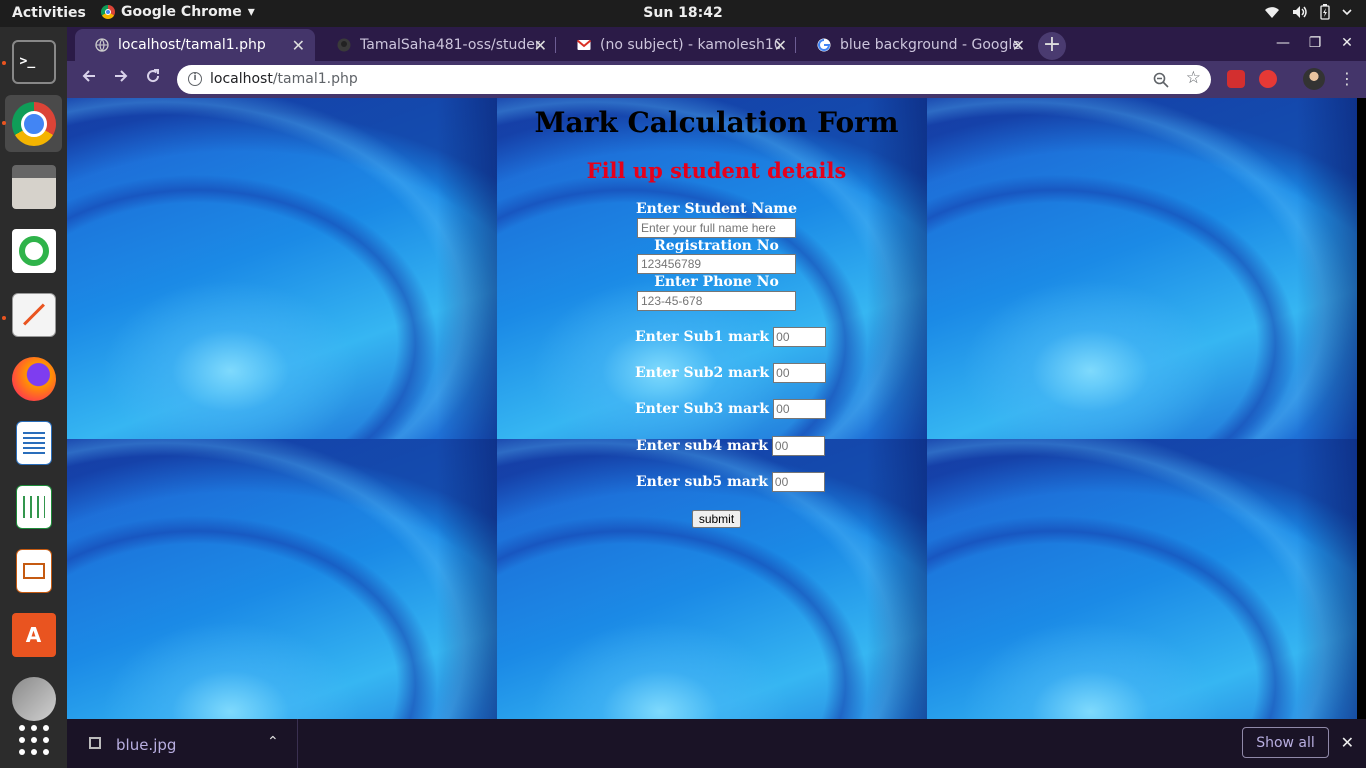 This screenshot has height=768, width=1366. I want to click on sub1-mark-input, so click(800, 337).